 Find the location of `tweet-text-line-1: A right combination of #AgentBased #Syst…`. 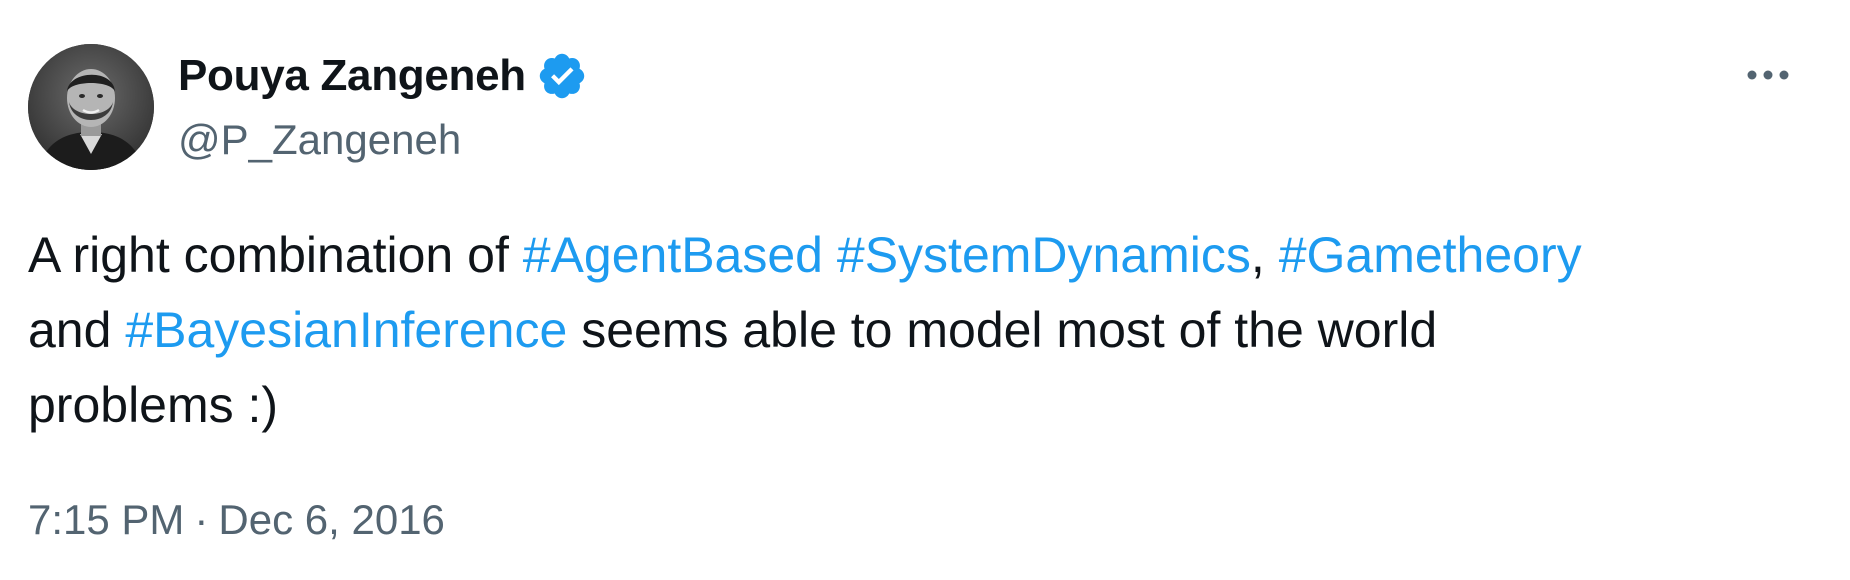

tweet-text-line-1: A right combination of #AgentBased #Syst… is located at coordinates (908, 255).